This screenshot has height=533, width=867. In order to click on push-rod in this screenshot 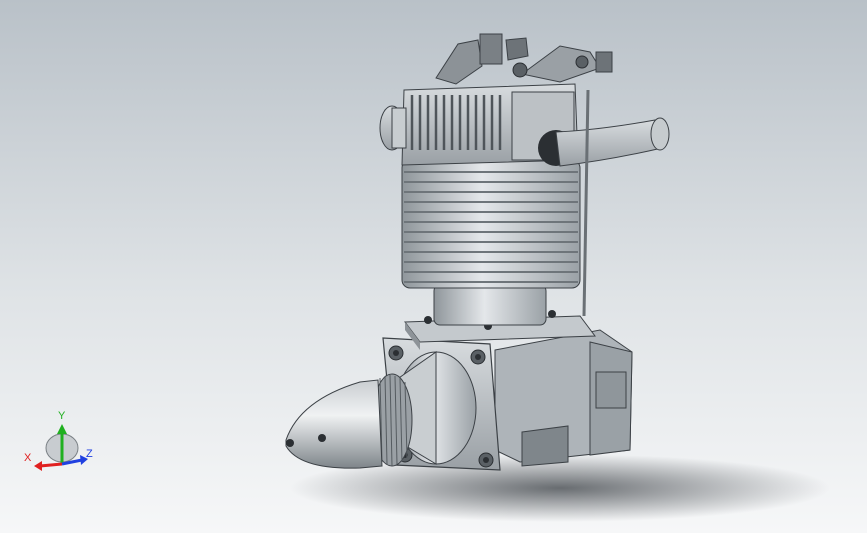, I will do `click(586, 203)`.